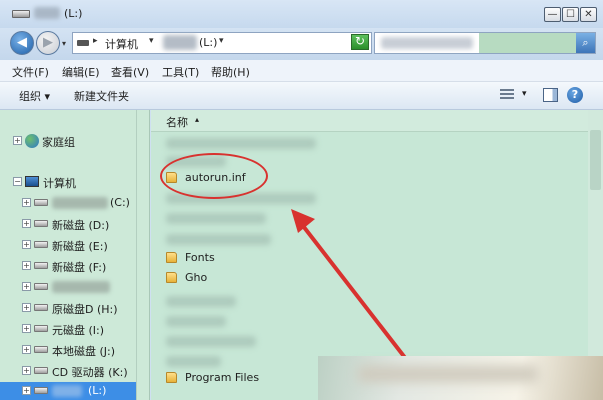 This screenshot has height=400, width=603. I want to click on blurred-popup-content, so click(448, 374).